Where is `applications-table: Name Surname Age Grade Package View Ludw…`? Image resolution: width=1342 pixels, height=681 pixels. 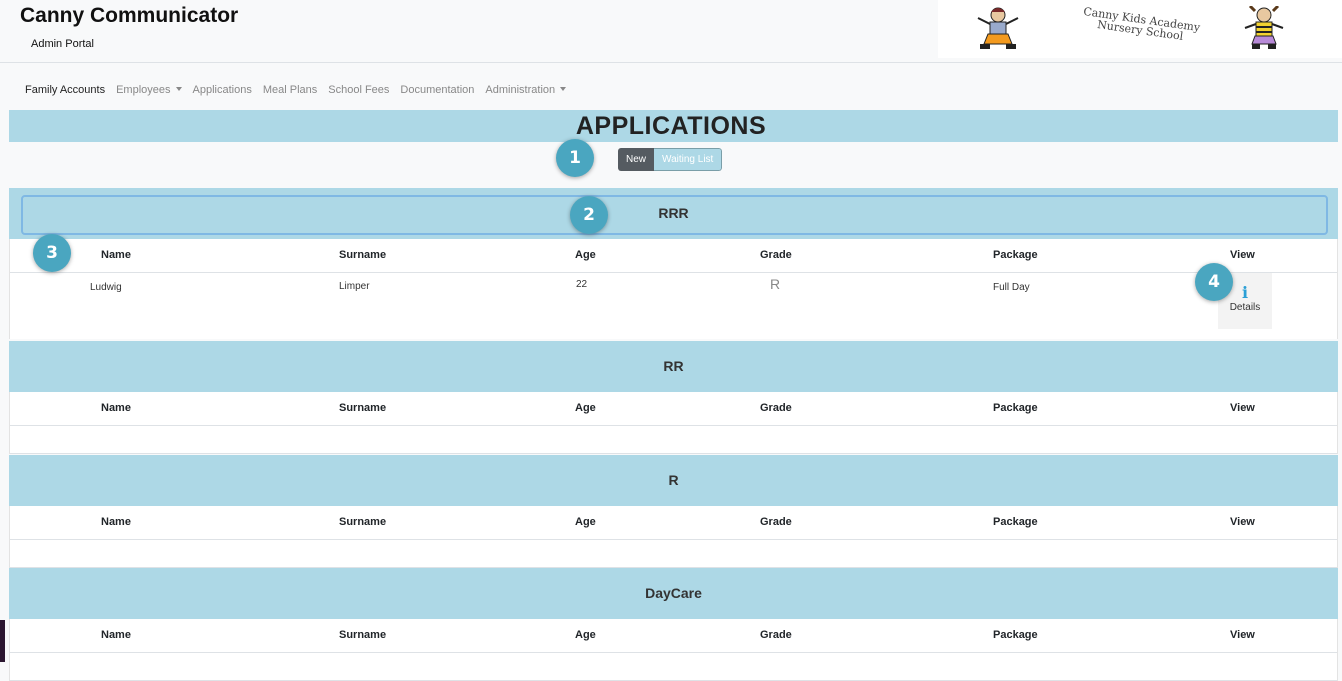
applications-table: Name Surname Age Grade Package View Ludw… is located at coordinates (673, 289).